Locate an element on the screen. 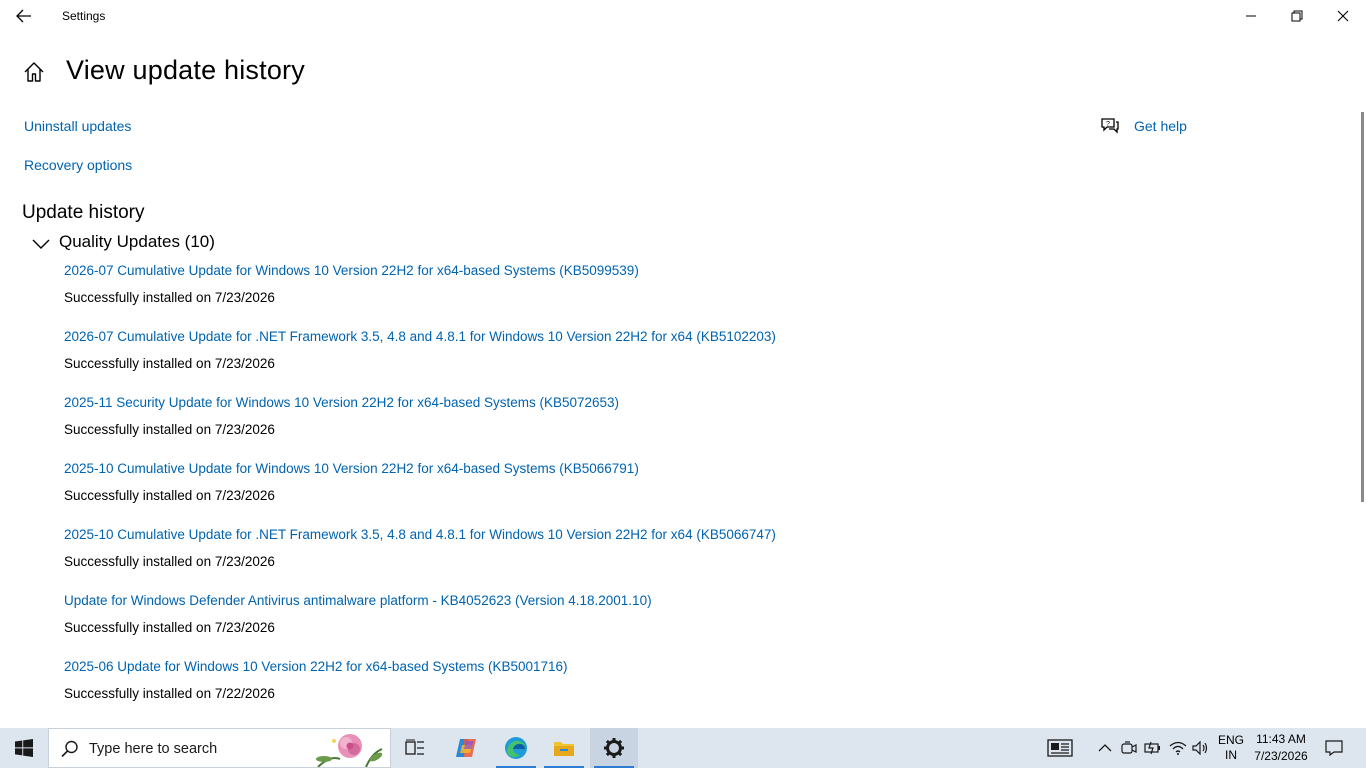 This screenshot has height=768, width=1366. input-language-indicator: ENG IN is located at coordinates (1231, 748).